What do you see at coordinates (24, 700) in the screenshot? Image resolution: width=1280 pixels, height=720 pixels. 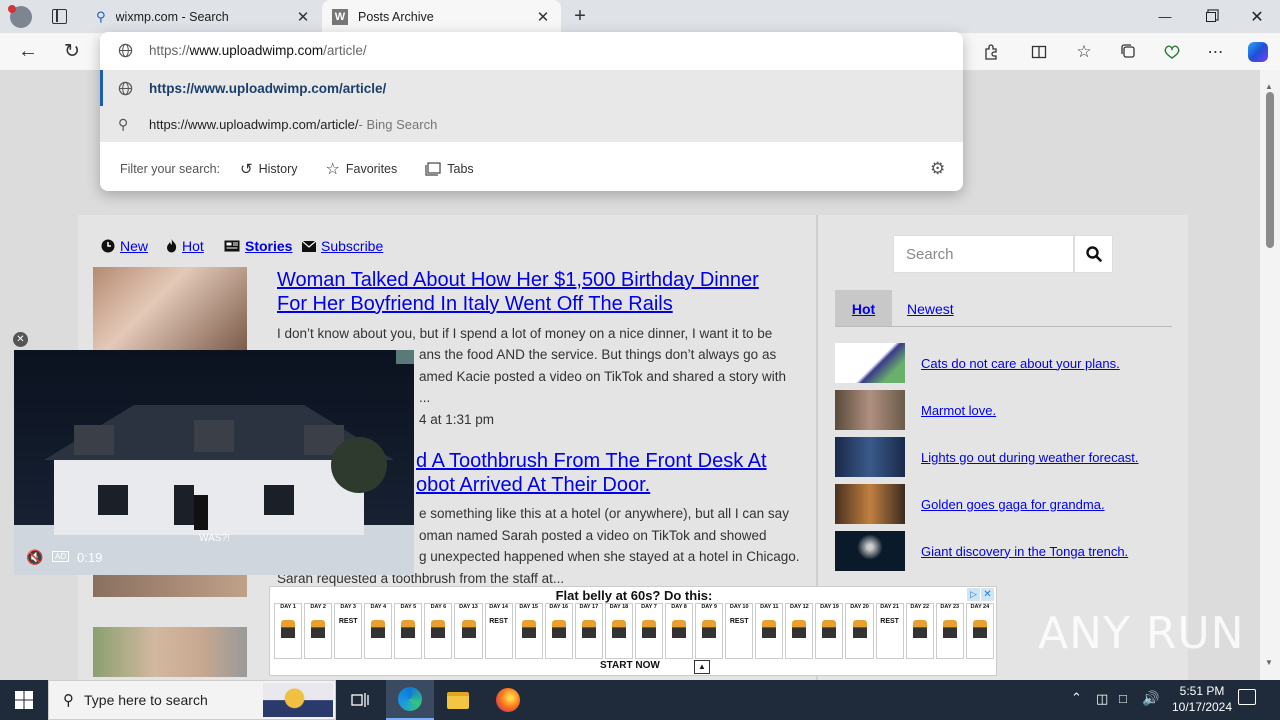 I see `start-button` at bounding box center [24, 700].